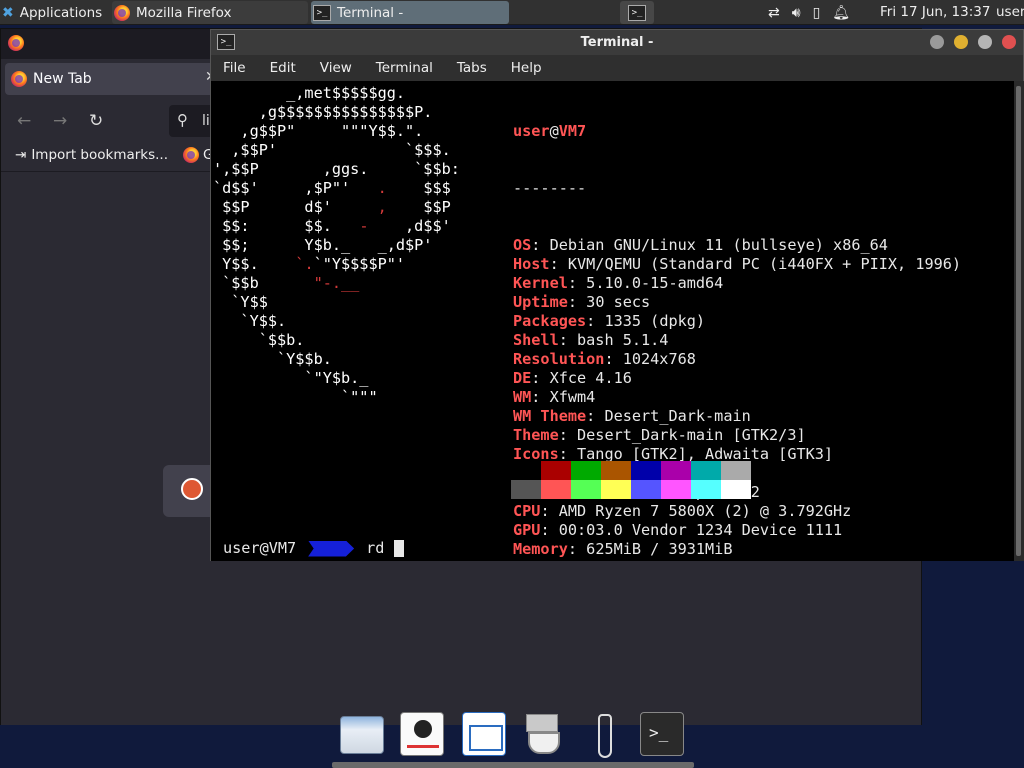 This screenshot has width=1024, height=768. I want to click on notification-bell-icon: 🔔︎, so click(841, 13).